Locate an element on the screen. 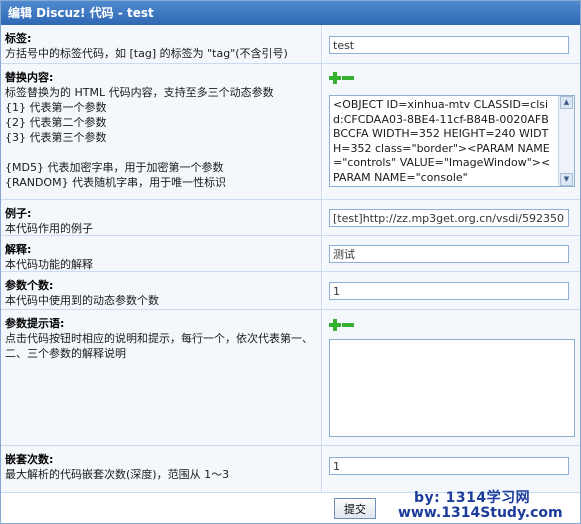 The height and width of the screenshot is (524, 581). row-nesting-field is located at coordinates (451, 469).